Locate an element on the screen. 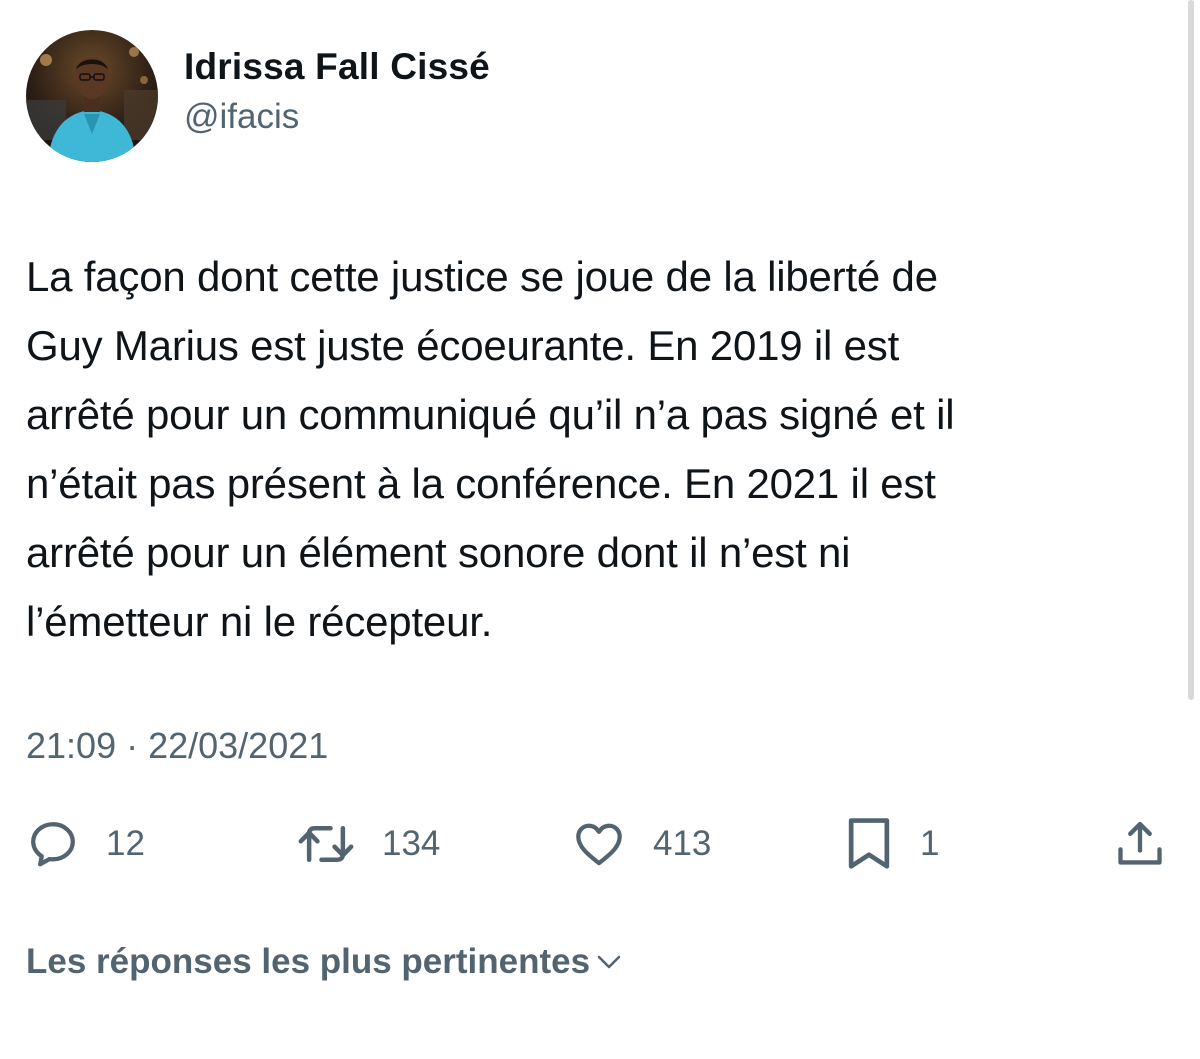 Image resolution: width=1200 pixels, height=1059 pixels. author-names: Idrissa Fall Cissé @ifacis is located at coordinates (337, 92).